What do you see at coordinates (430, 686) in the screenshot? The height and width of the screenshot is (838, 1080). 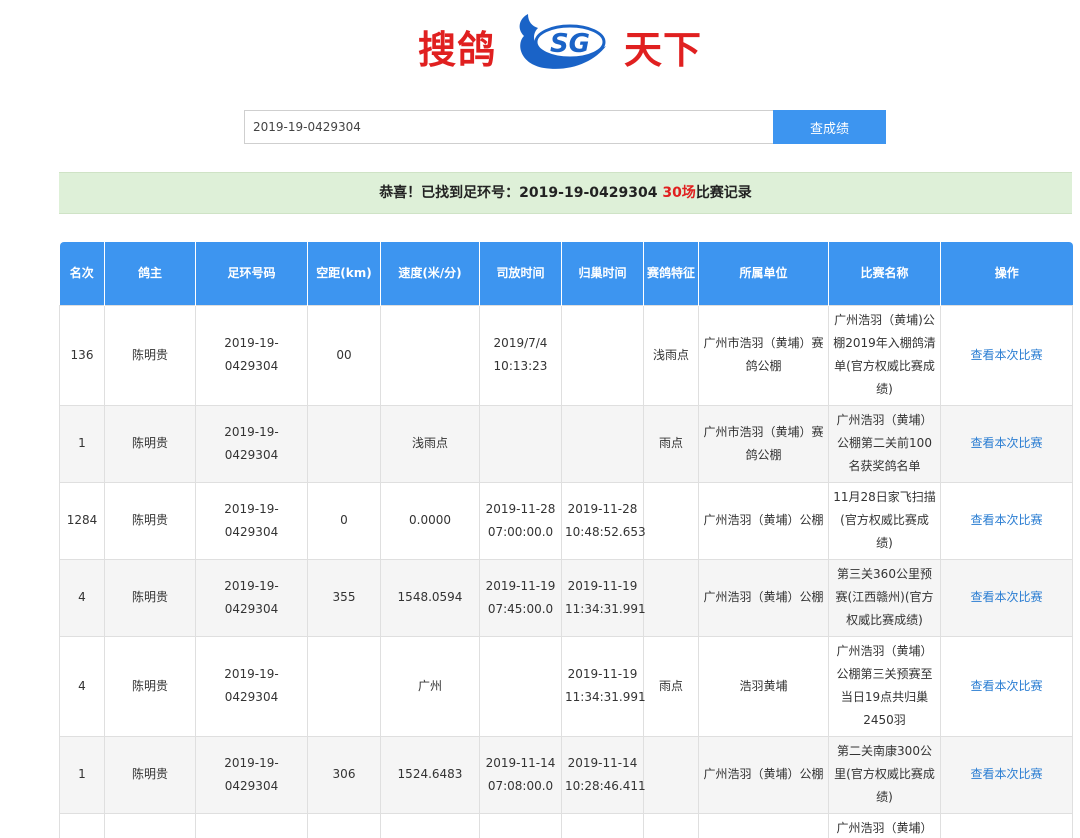 I see `cell-speed: 广州` at bounding box center [430, 686].